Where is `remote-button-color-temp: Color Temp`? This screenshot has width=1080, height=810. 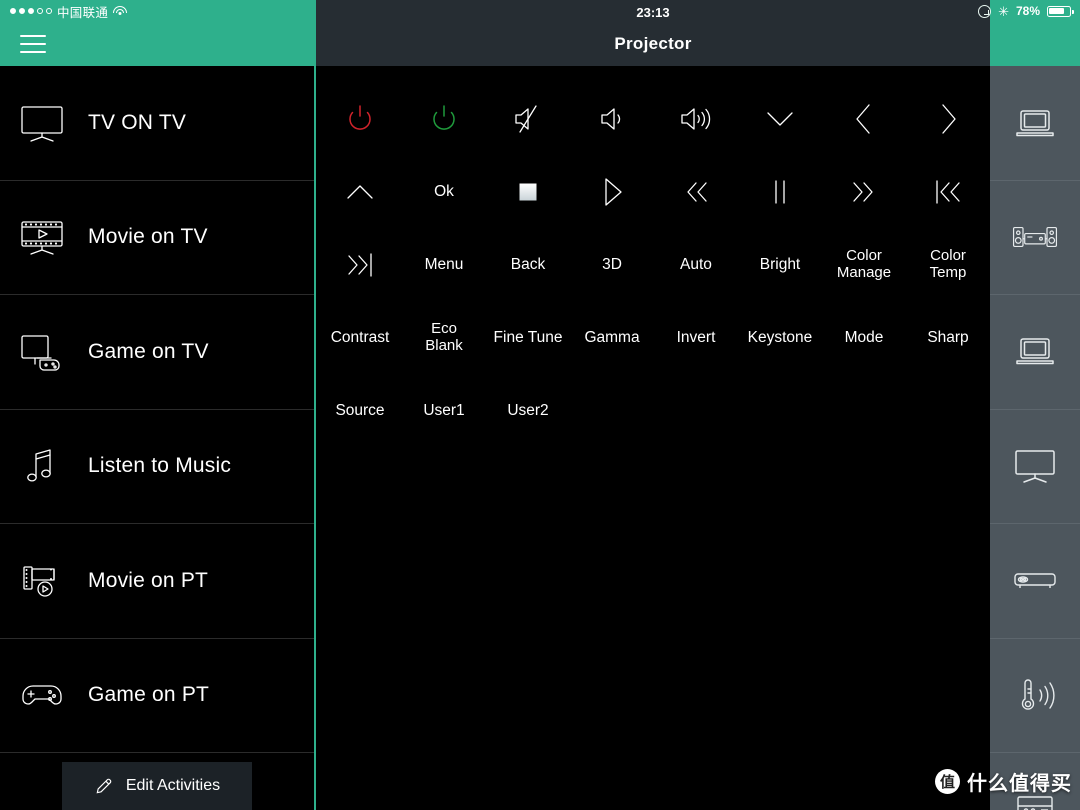 remote-button-color-temp: Color Temp is located at coordinates (948, 264).